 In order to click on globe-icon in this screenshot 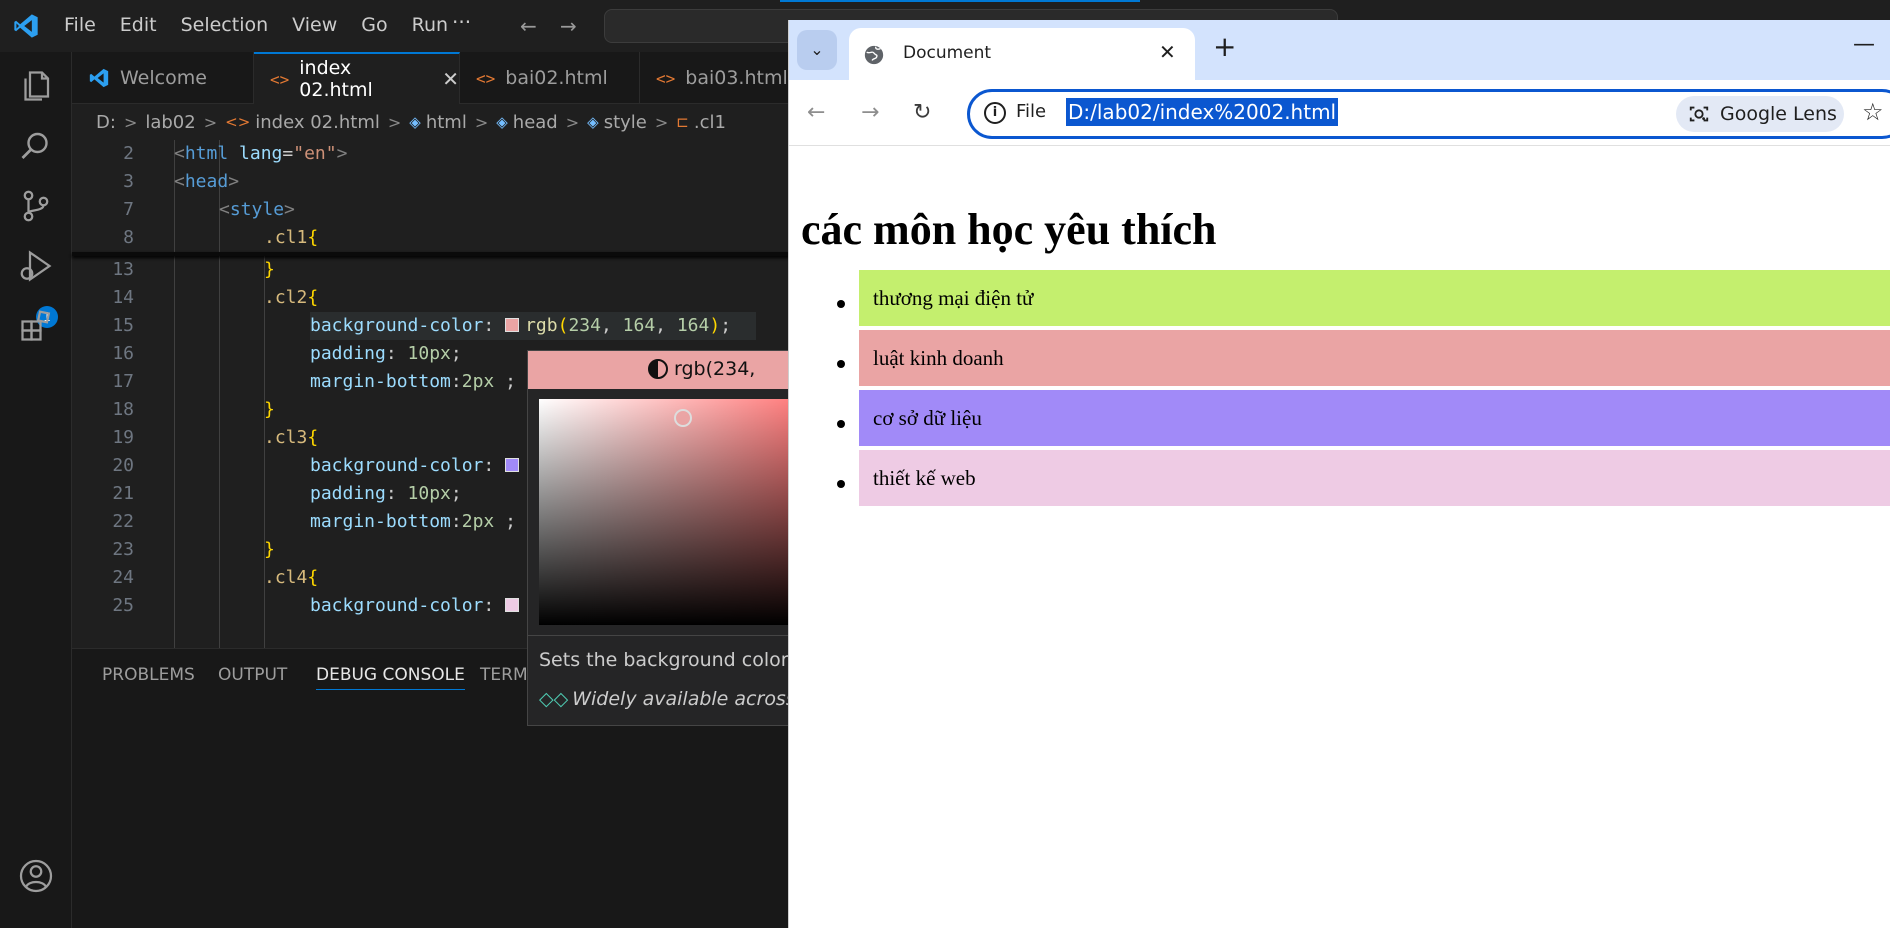, I will do `click(874, 55)`.